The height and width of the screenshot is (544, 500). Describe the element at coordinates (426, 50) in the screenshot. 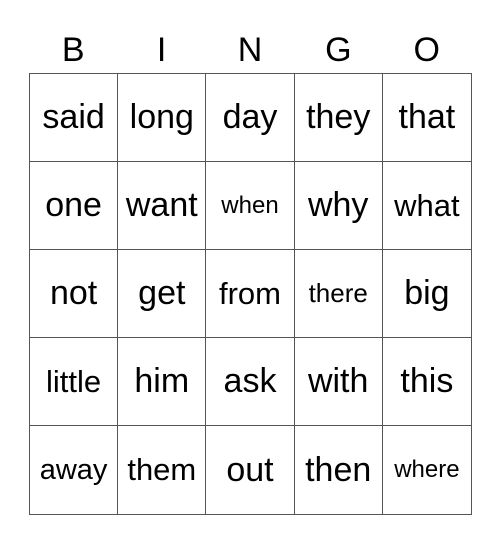

I see `header-letter-o: O` at that location.